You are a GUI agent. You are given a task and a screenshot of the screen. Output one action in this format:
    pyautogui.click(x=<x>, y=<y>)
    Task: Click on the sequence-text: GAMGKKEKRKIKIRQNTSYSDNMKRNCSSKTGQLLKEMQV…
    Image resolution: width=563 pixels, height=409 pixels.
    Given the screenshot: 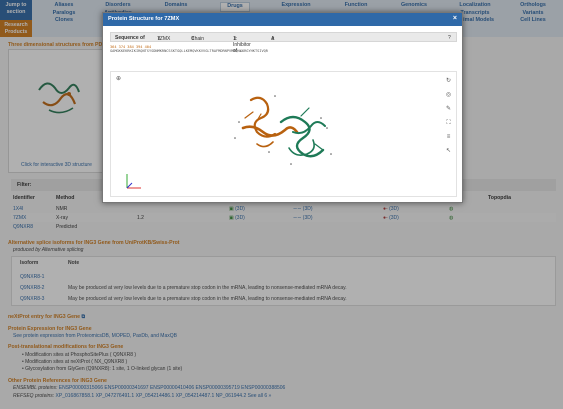 What is the action you would take?
    pyautogui.click(x=189, y=51)
    